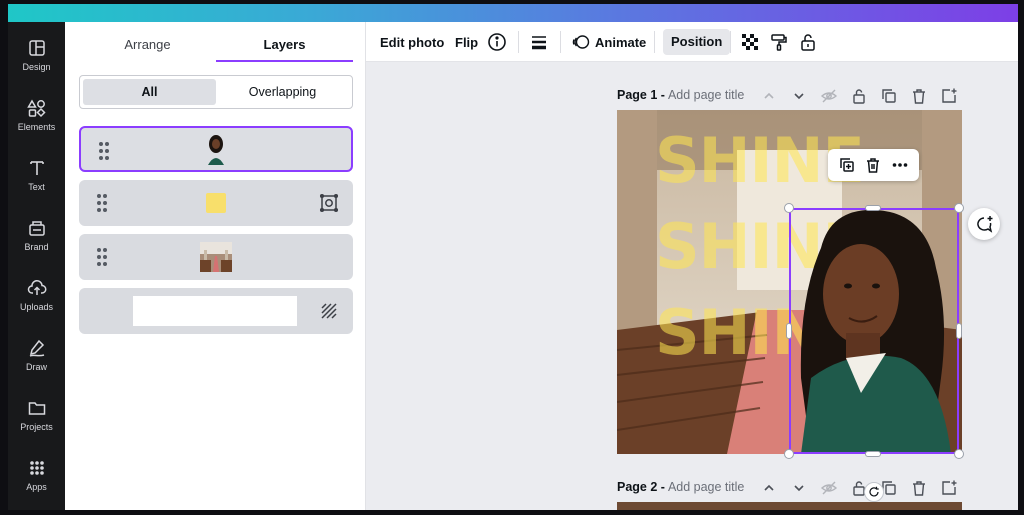  I want to click on copy-style-button, so click(779, 42).